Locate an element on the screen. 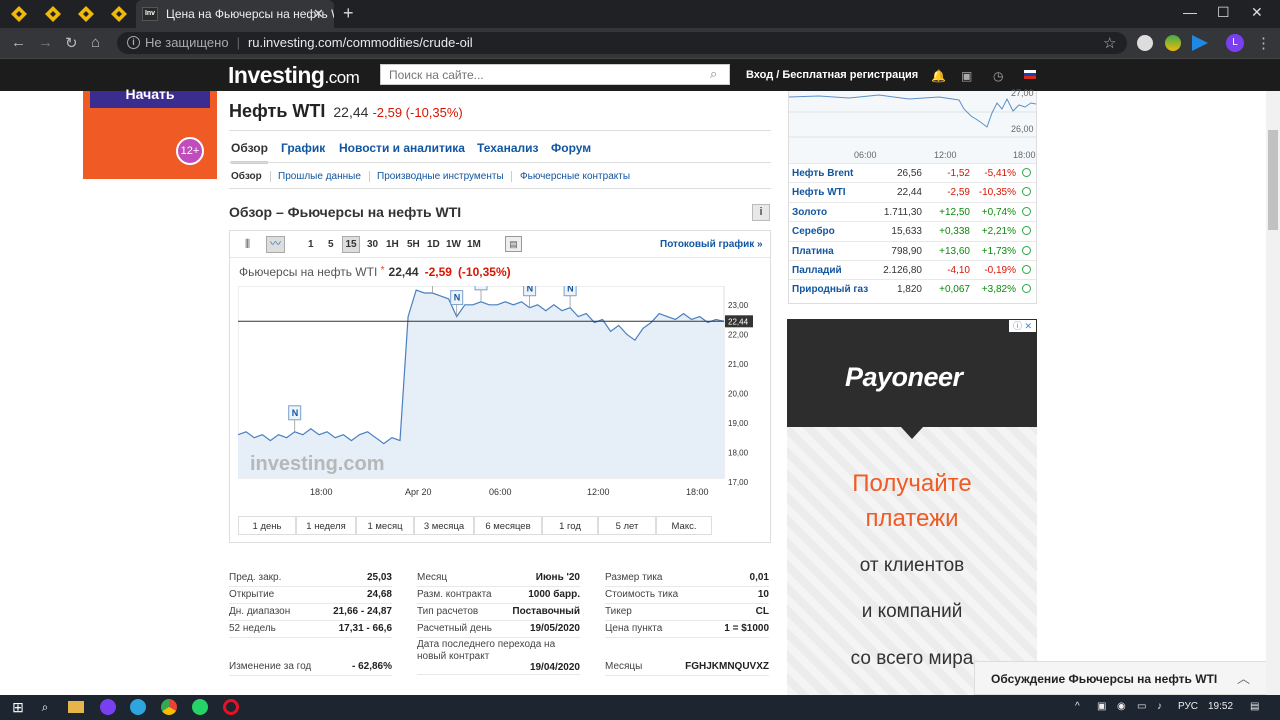  clock-icon: ◷ is located at coordinates (998, 76).